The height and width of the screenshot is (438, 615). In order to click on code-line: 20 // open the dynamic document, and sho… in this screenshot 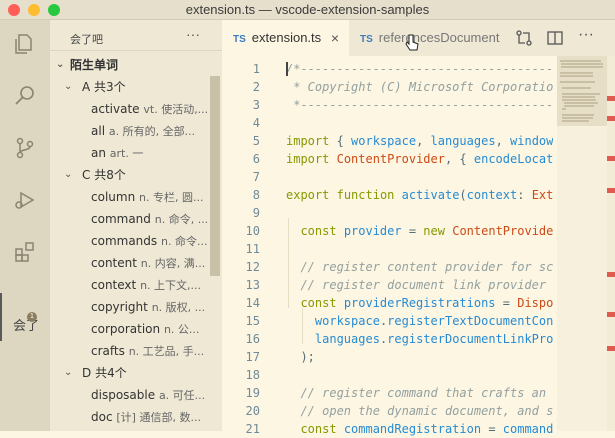, I will do `click(418, 411)`.